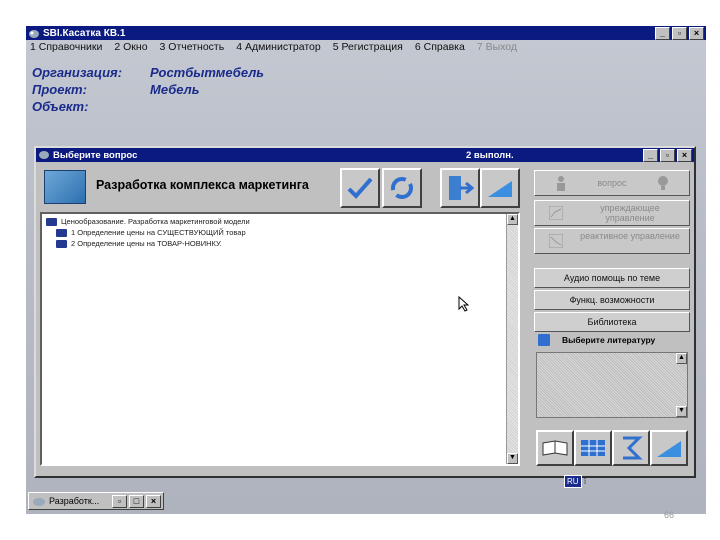  I want to click on tree-item: 2 Определение цены на ТОВАР-НОВИНКУ., so click(139, 244).